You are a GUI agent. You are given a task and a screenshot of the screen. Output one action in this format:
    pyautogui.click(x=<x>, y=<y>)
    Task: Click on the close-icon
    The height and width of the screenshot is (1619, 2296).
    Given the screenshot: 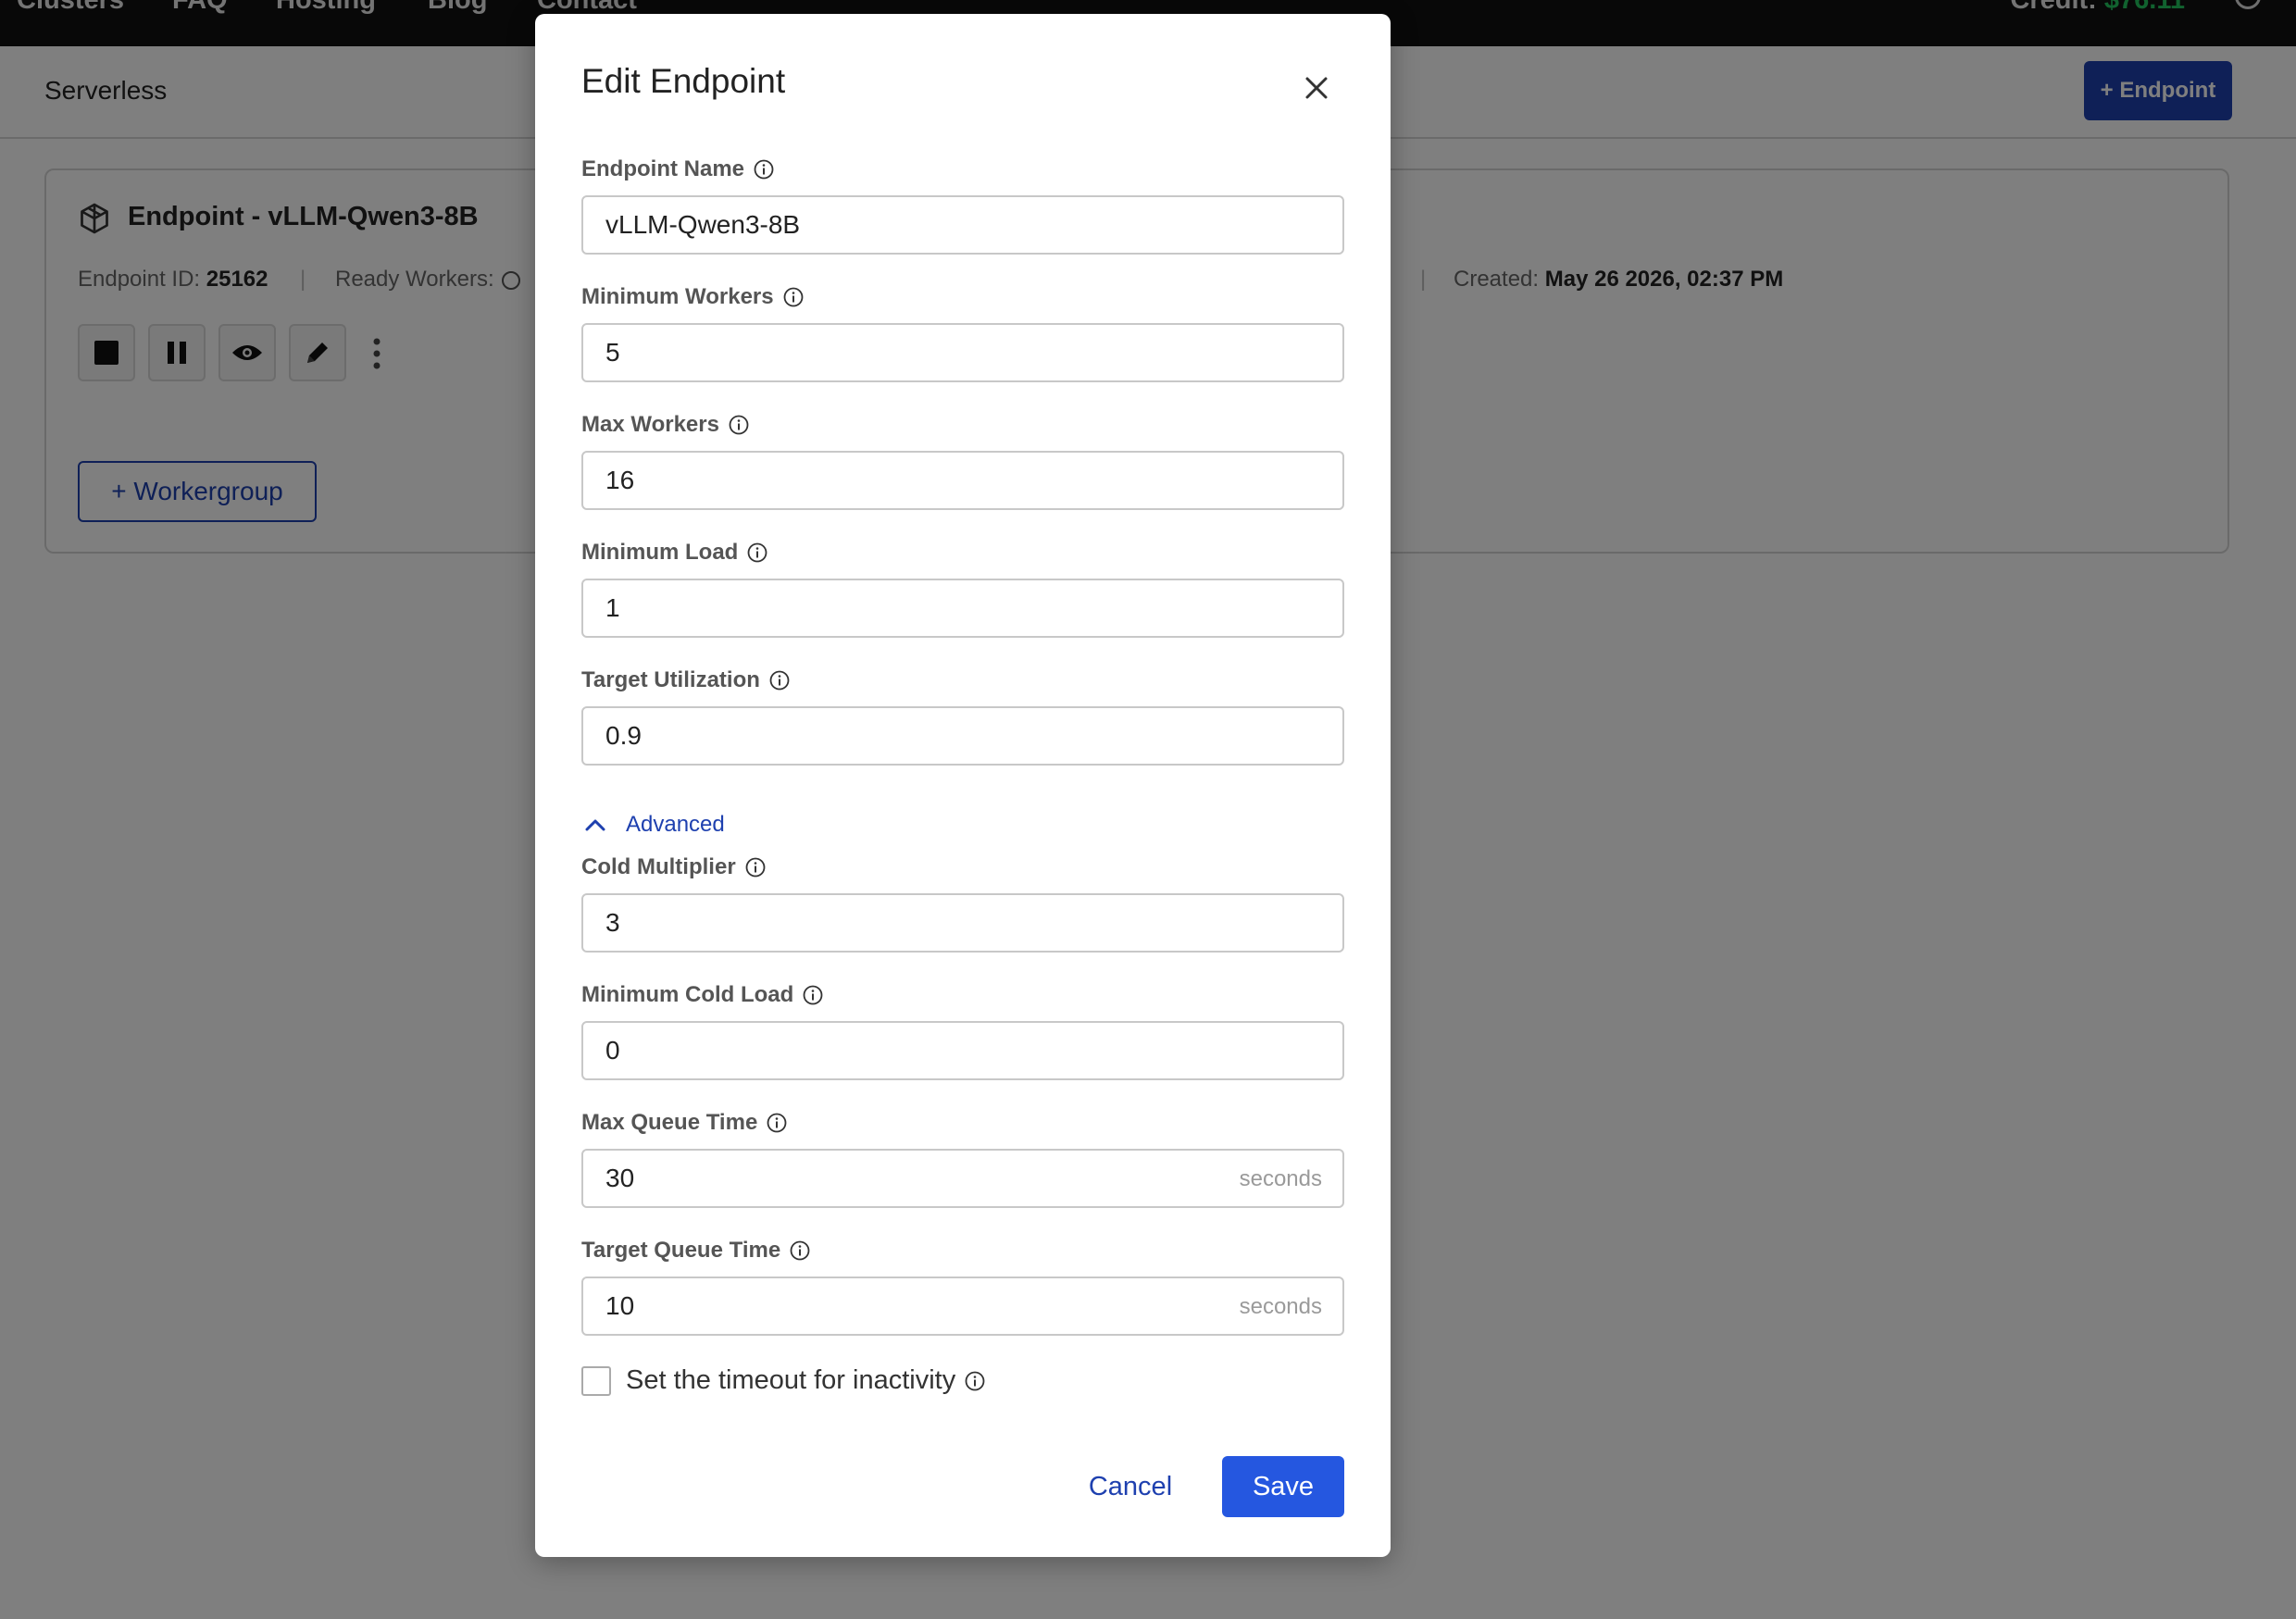 What is the action you would take?
    pyautogui.click(x=1316, y=88)
    